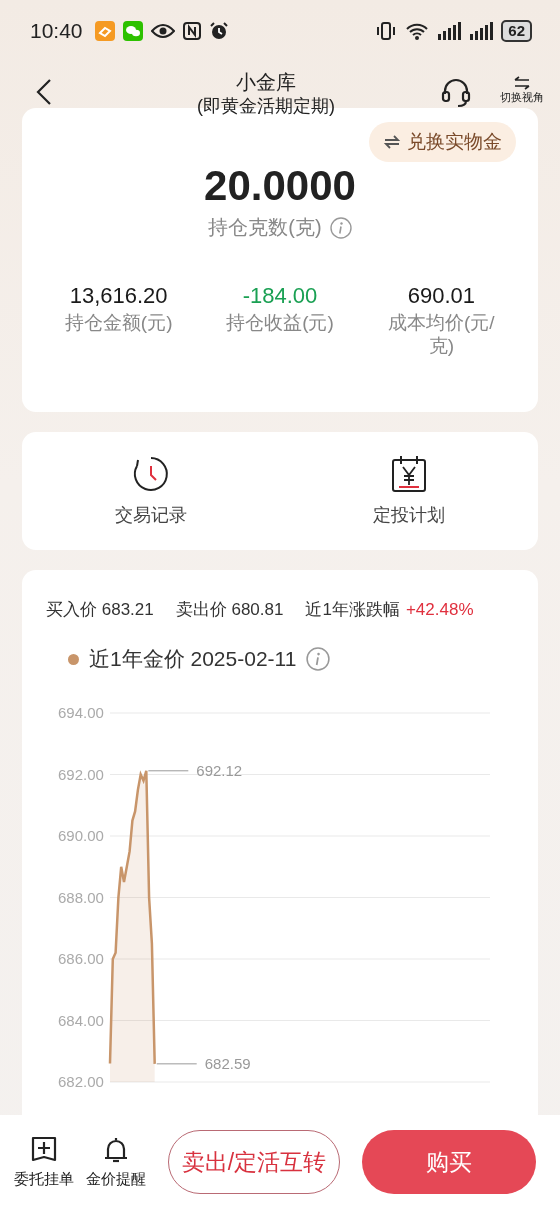 The image size is (560, 1209). What do you see at coordinates (81, 774) in the screenshot?
I see `y-axis-label: 692.00` at bounding box center [81, 774].